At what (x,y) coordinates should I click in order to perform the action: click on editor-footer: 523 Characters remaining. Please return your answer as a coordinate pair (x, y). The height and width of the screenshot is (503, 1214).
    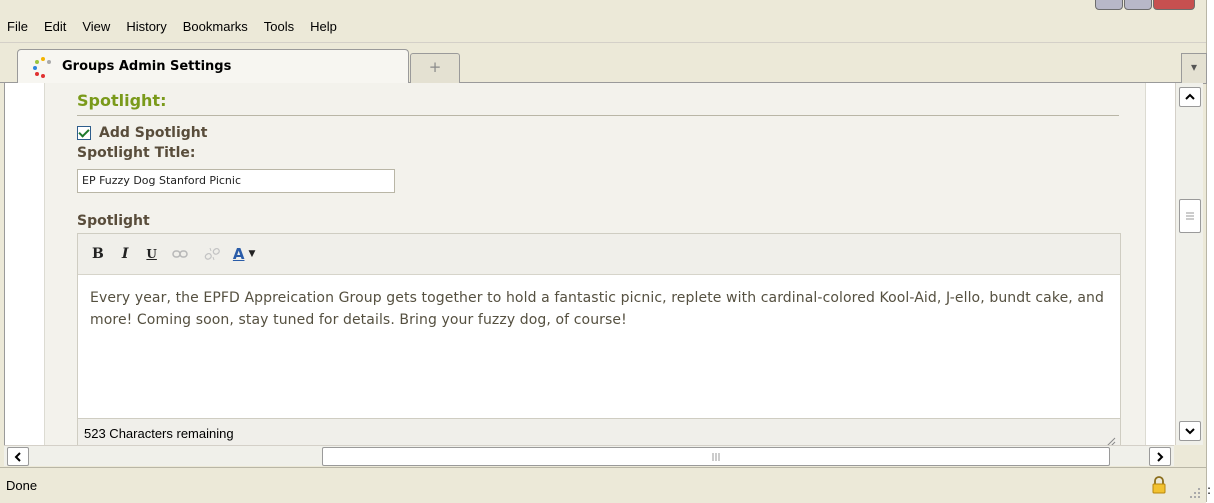
    Looking at the image, I should click on (599, 431).